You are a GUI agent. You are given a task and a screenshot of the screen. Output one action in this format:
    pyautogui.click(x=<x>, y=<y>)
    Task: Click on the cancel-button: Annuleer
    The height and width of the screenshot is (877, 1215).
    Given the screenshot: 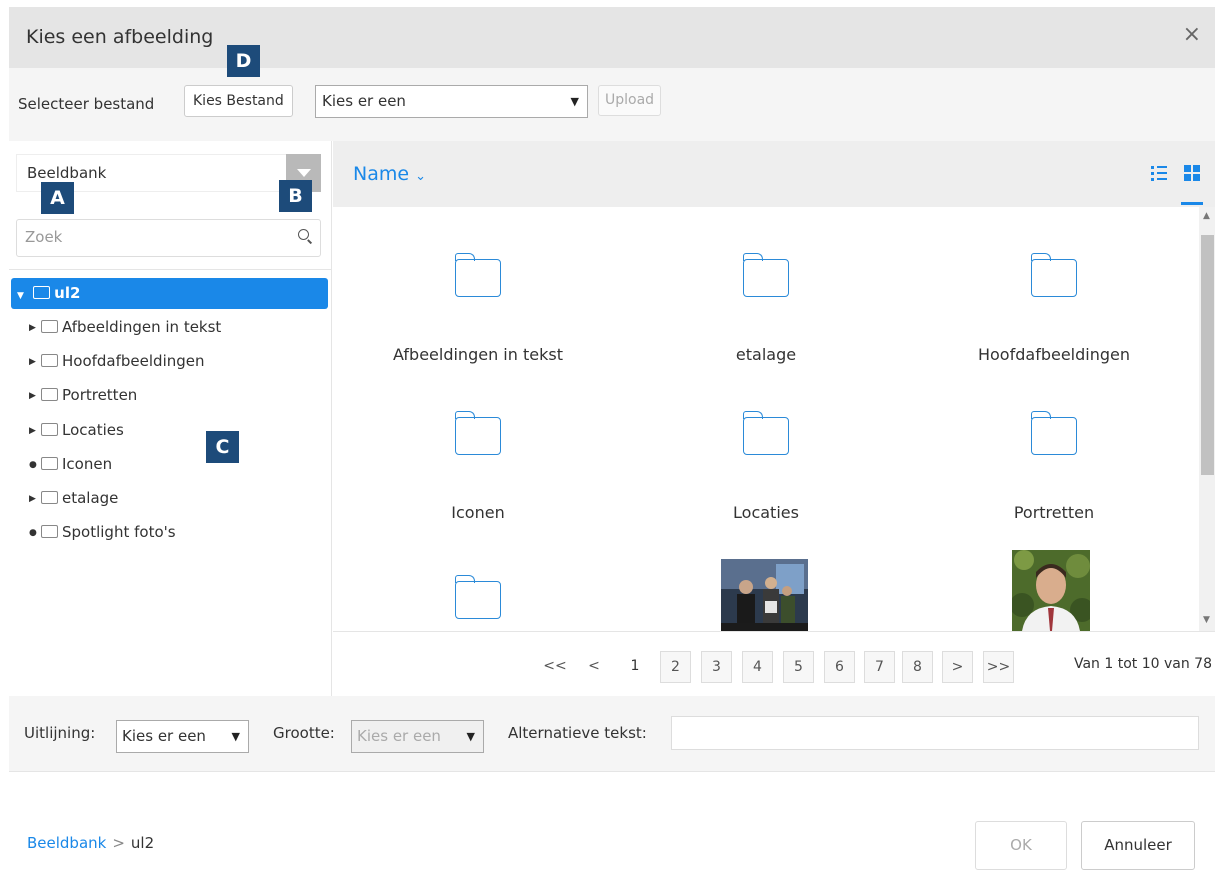 What is the action you would take?
    pyautogui.click(x=1138, y=845)
    